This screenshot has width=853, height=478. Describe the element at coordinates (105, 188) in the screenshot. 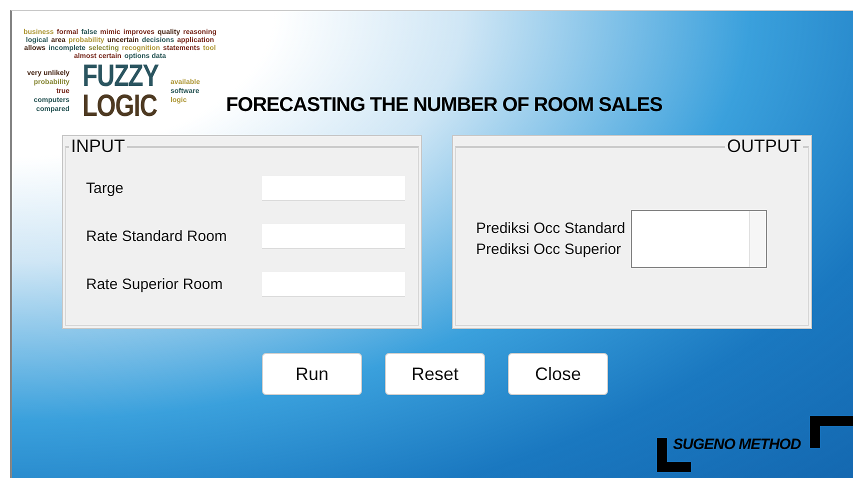

I see `field-label: Targe` at that location.